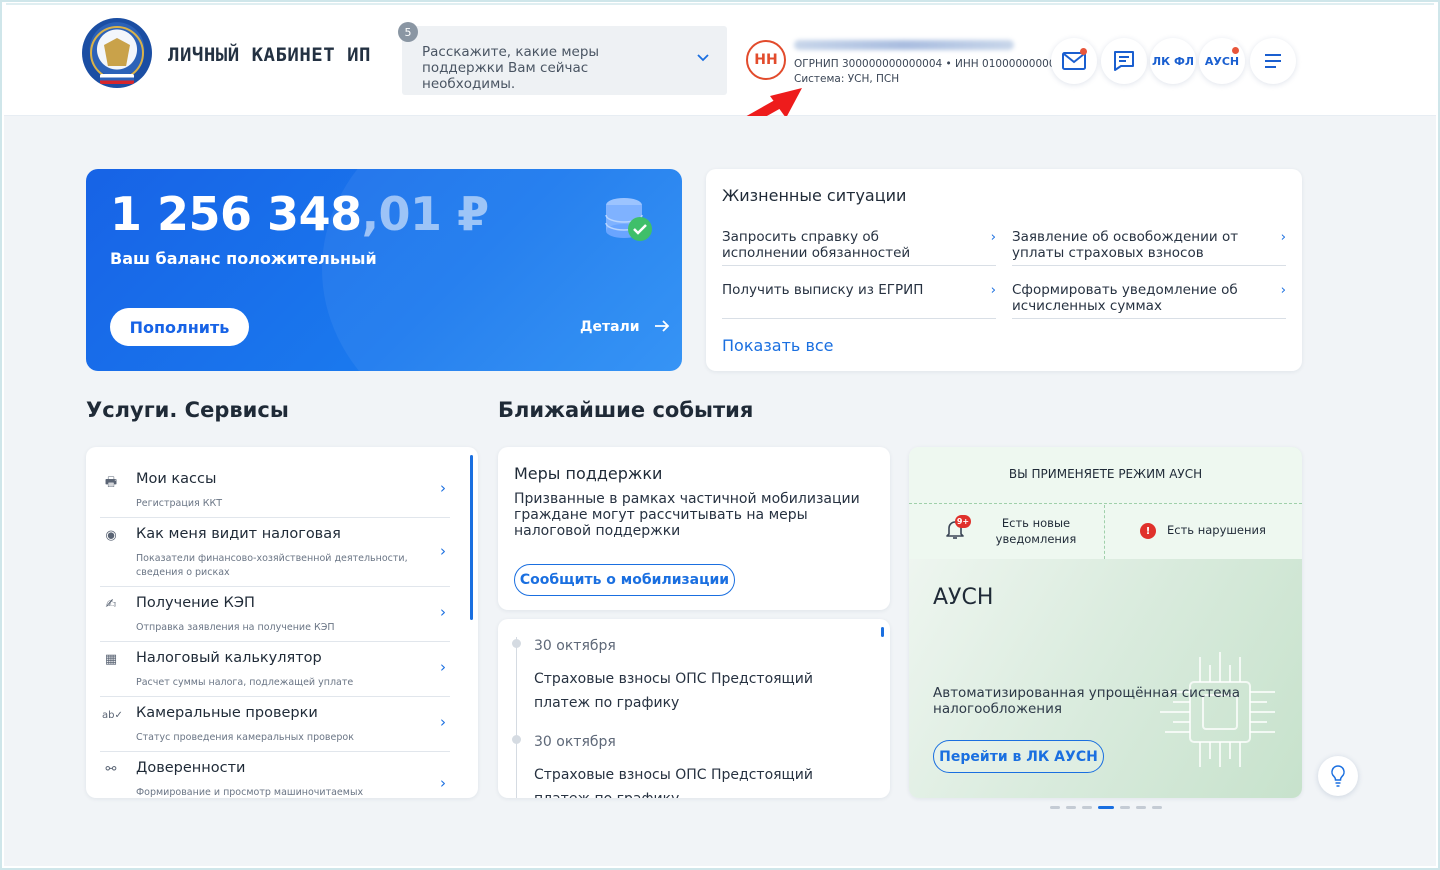 The height and width of the screenshot is (870, 1440). I want to click on measures-title: Меры поддержки, so click(588, 473).